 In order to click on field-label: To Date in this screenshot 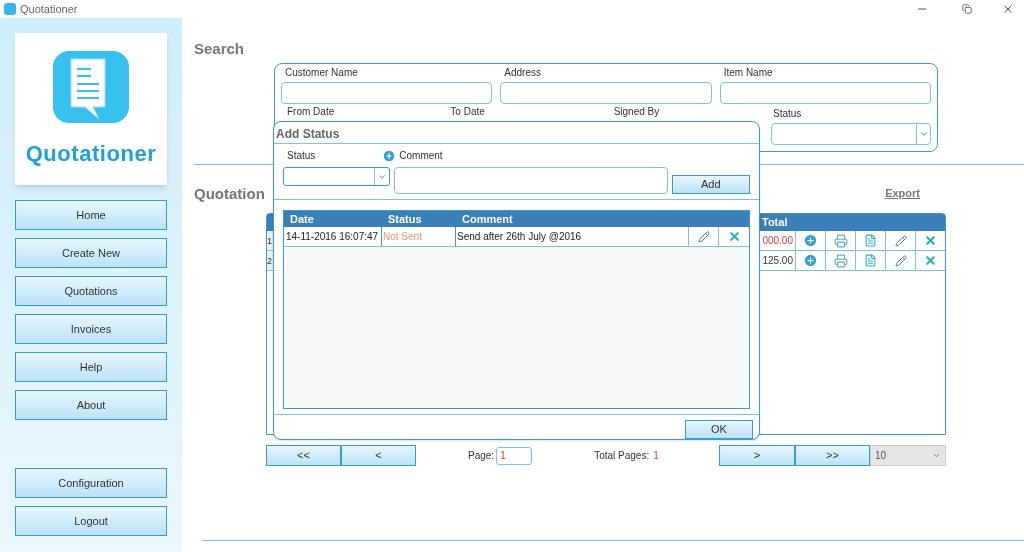, I will do `click(467, 111)`.